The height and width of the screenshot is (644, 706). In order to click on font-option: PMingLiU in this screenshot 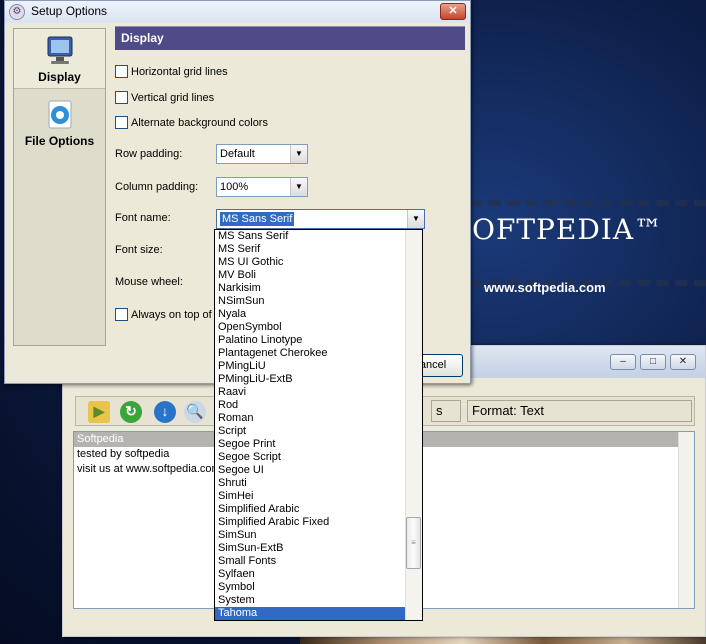, I will do `click(318, 366)`.